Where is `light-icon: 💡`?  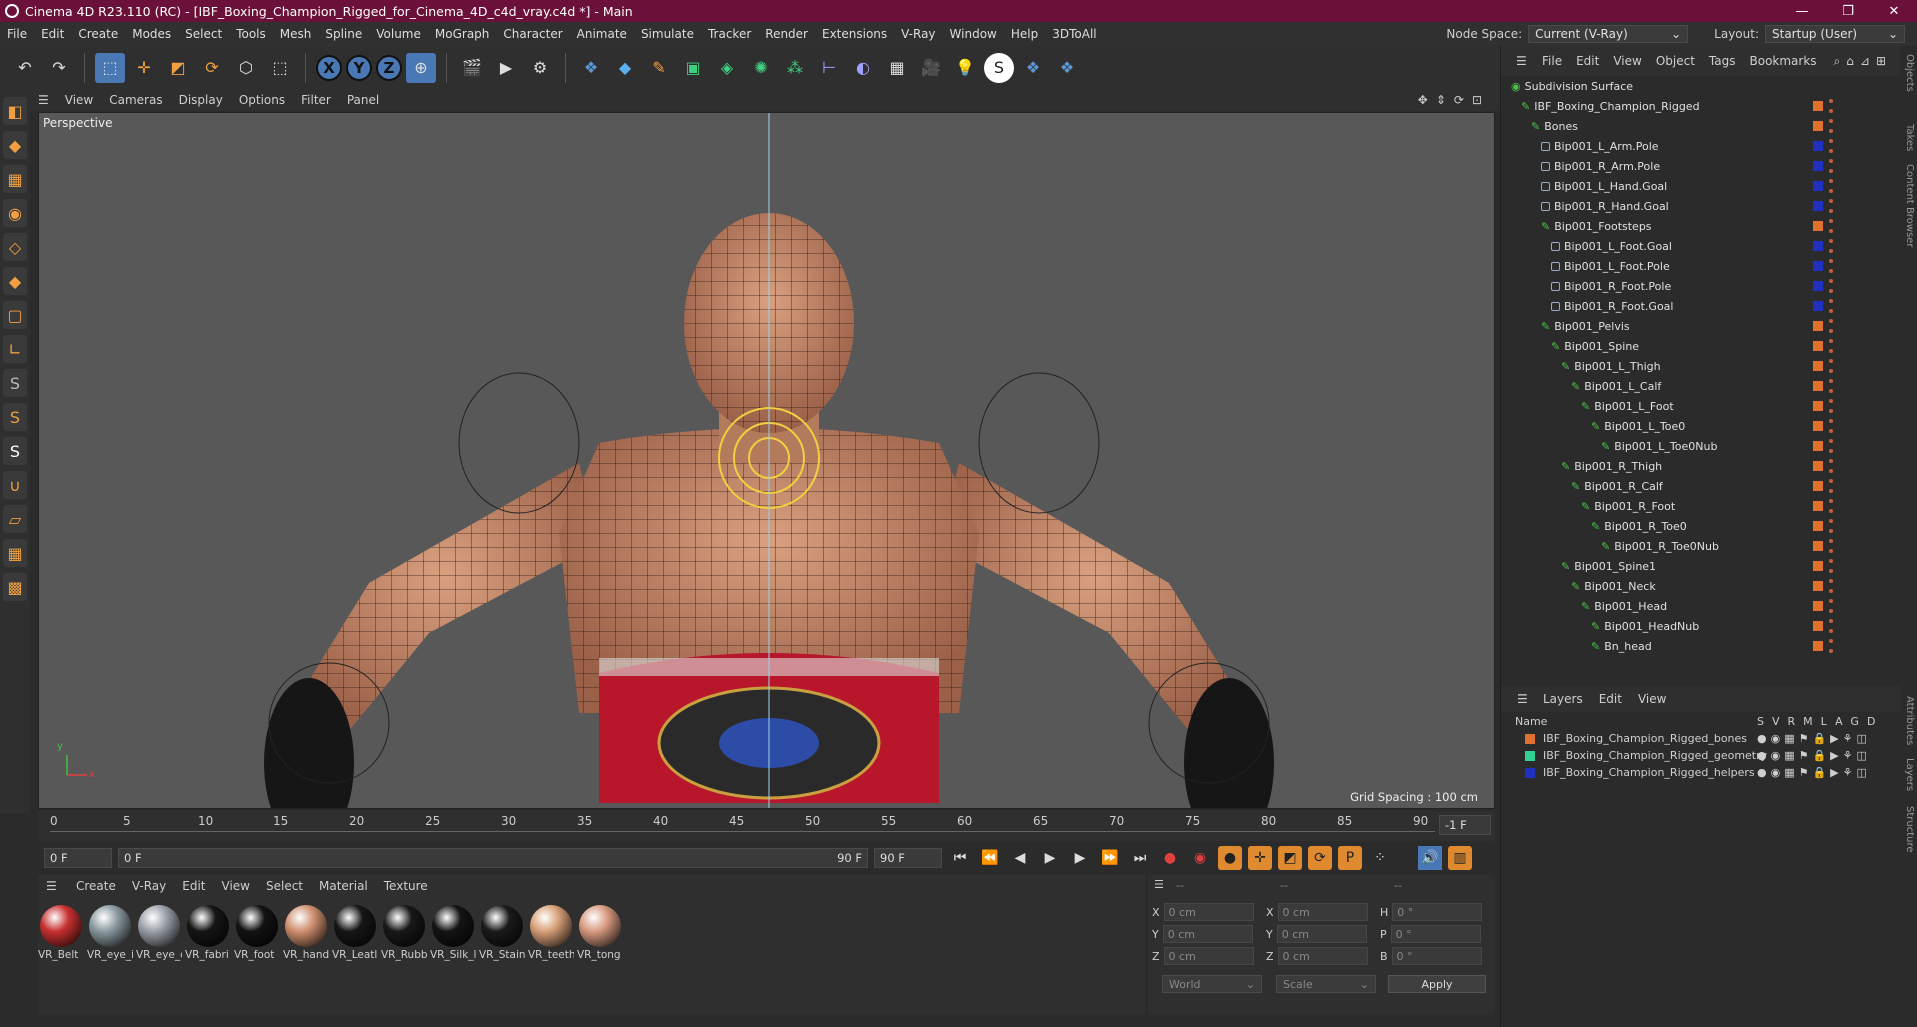
light-icon: 💡 is located at coordinates (965, 68).